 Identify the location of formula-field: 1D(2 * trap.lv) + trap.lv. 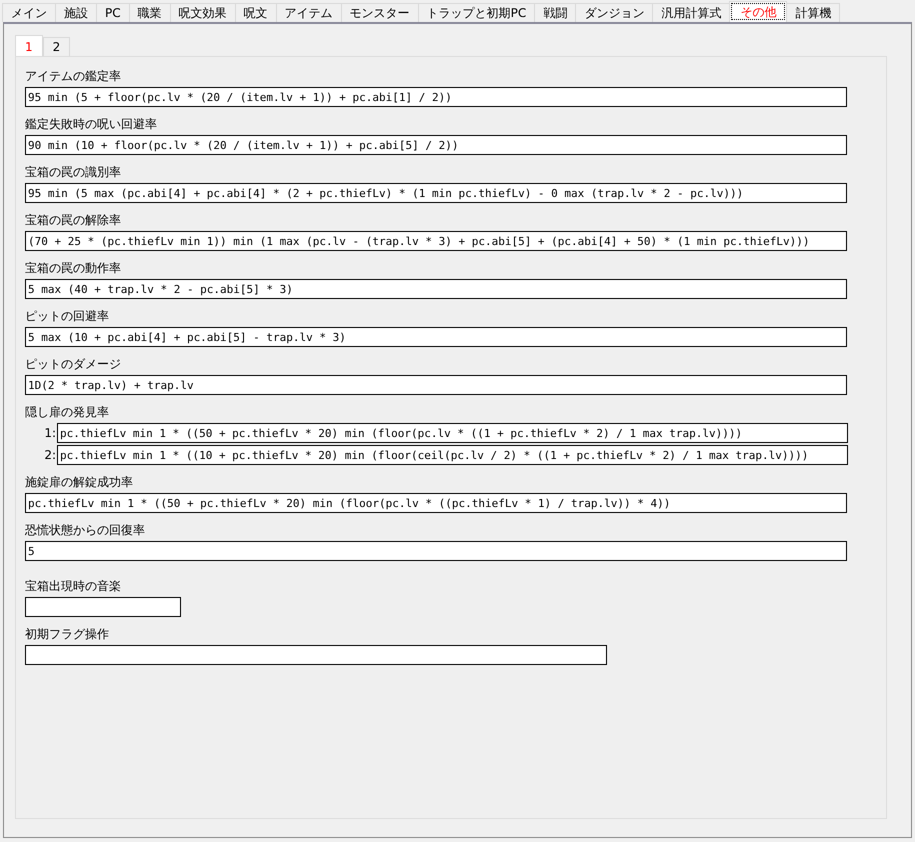
(436, 385).